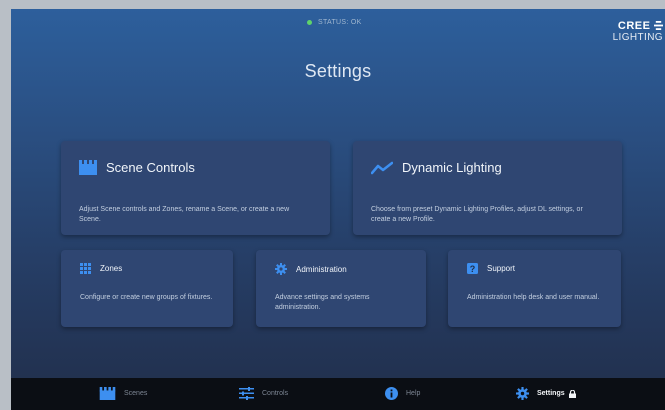 This screenshot has width=665, height=410. I want to click on logo-subtext: LIGHTING, so click(637, 37).